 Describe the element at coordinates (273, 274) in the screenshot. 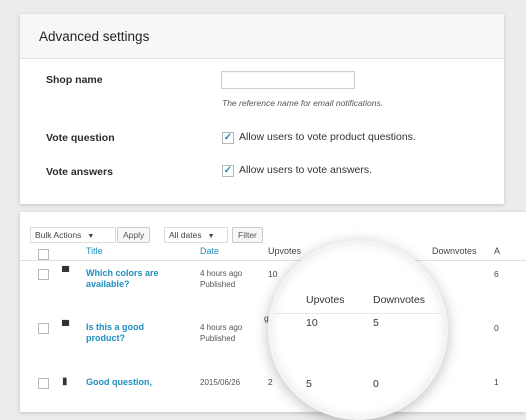

I see `row-upvotes: 10` at that location.